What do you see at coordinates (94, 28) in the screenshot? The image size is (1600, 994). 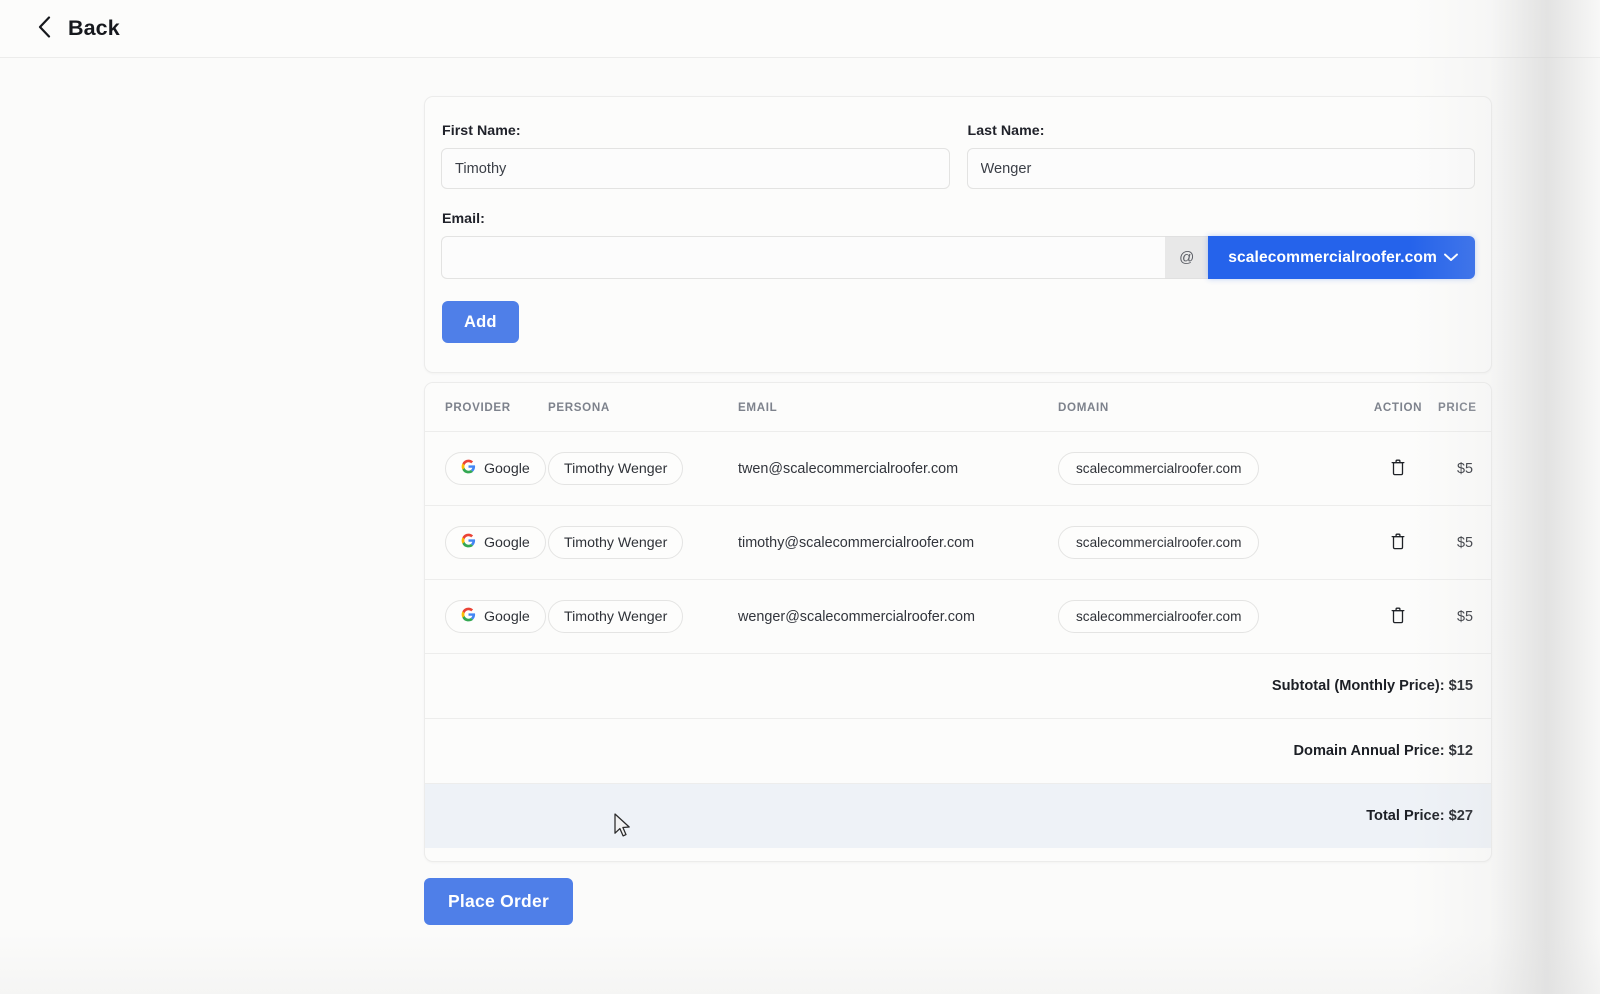 I see `back-label: Back` at bounding box center [94, 28].